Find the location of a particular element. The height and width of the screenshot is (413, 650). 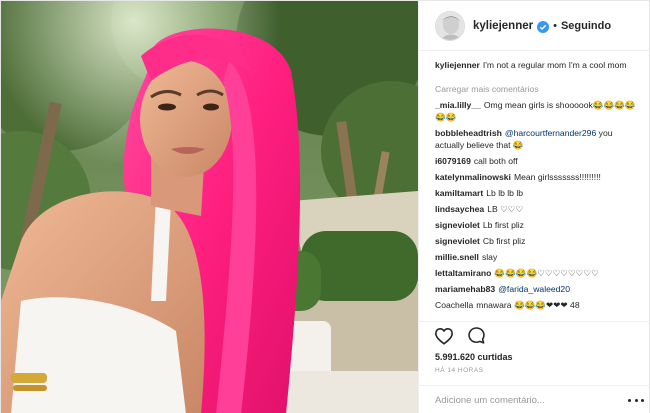

comment-button is located at coordinates (476, 336).